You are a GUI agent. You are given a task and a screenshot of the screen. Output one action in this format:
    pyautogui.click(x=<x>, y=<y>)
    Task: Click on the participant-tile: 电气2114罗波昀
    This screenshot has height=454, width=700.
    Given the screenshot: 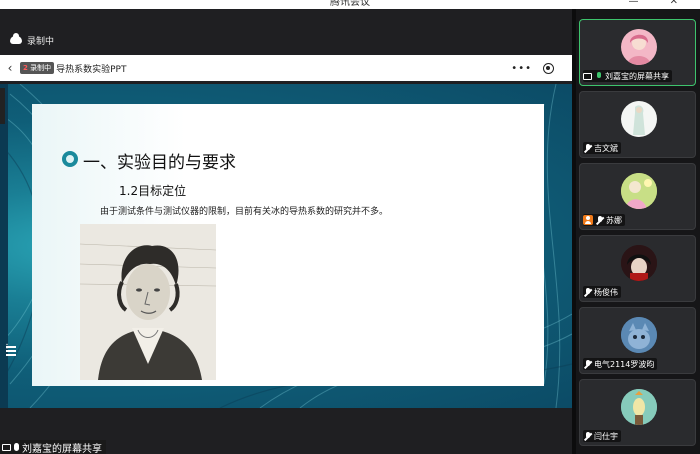 What is the action you would take?
    pyautogui.click(x=637, y=340)
    